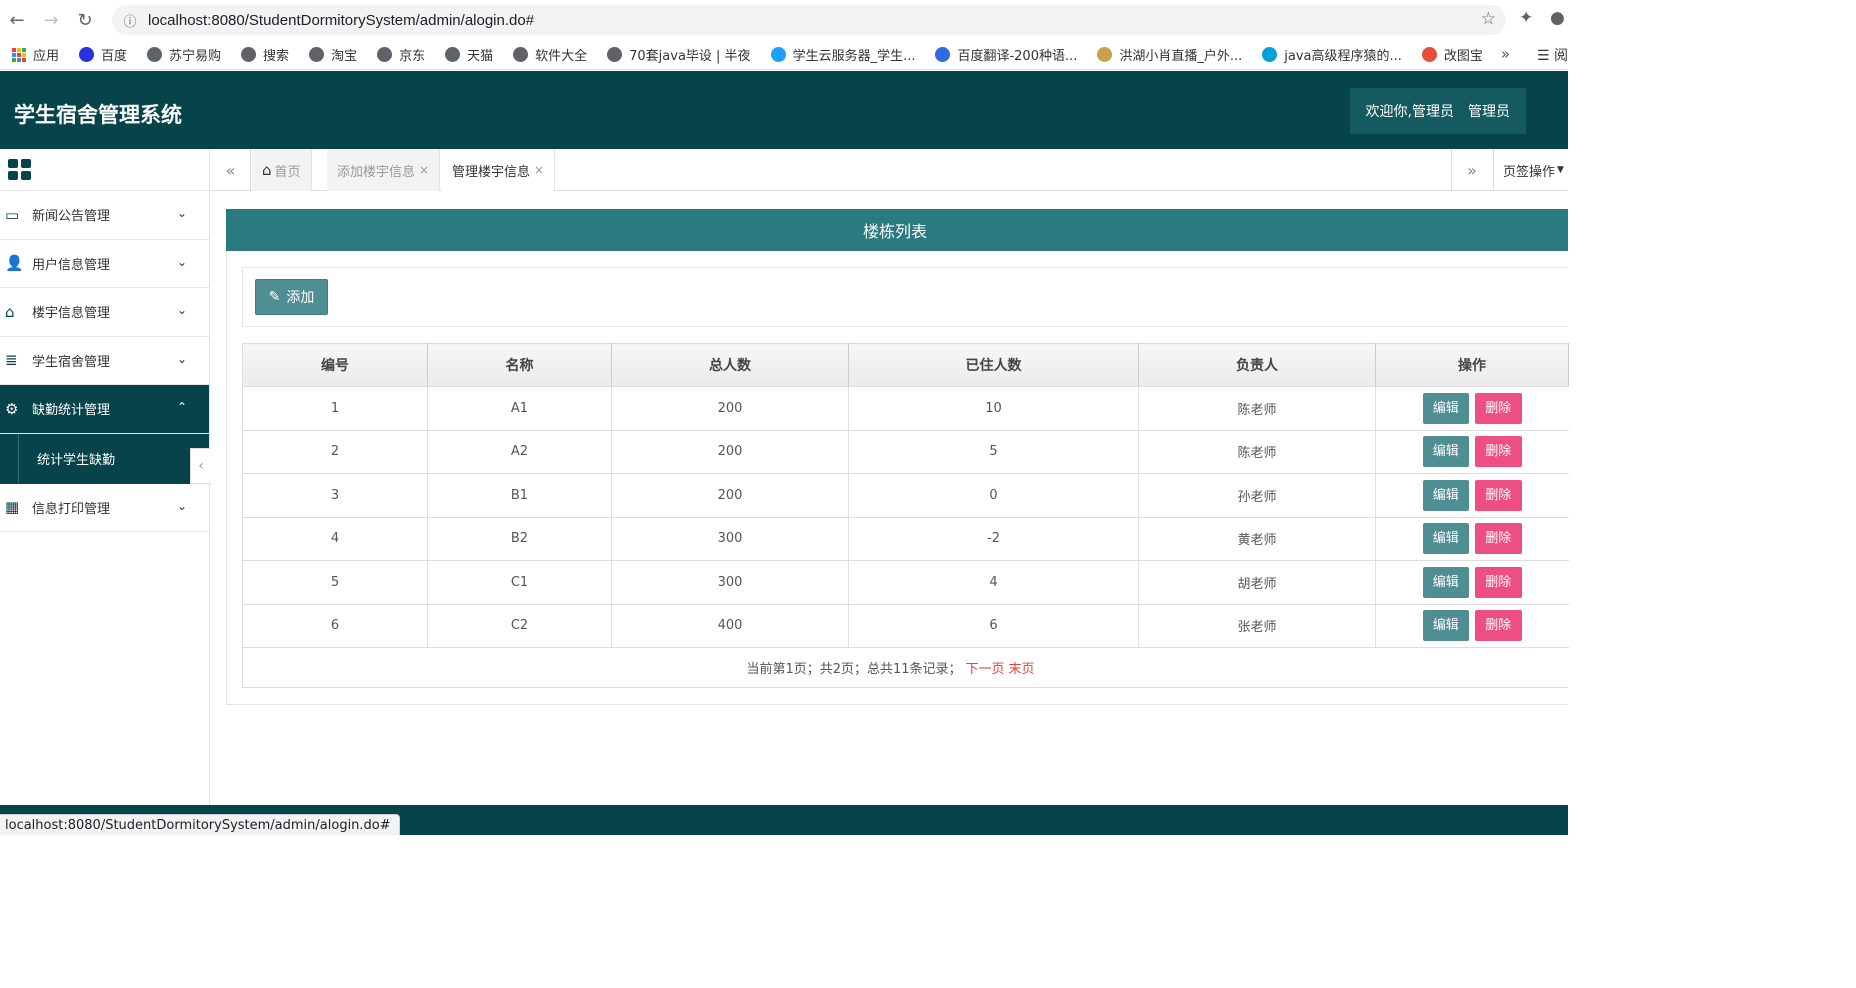  I want to click on last-page-link: 末页, so click(1022, 667).